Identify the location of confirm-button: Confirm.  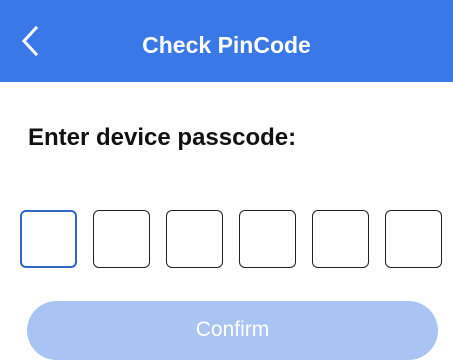
(232, 330).